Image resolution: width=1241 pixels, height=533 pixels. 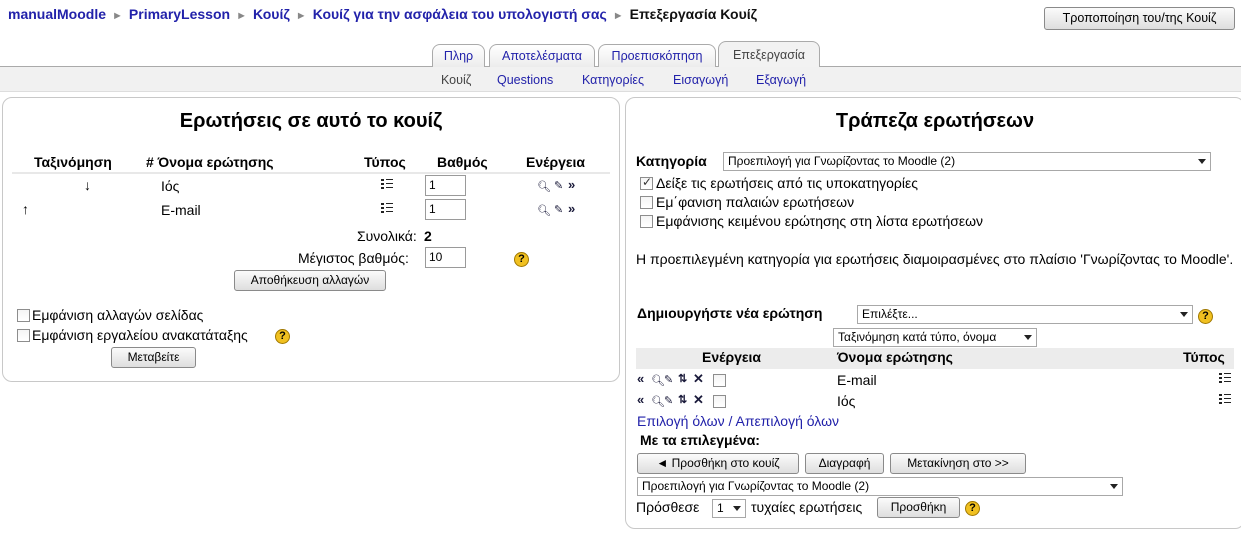 What do you see at coordinates (967, 161) in the screenshot?
I see `category-select: Προεπιλογή για Γνωρίζοντας το Moodle (2)` at bounding box center [967, 161].